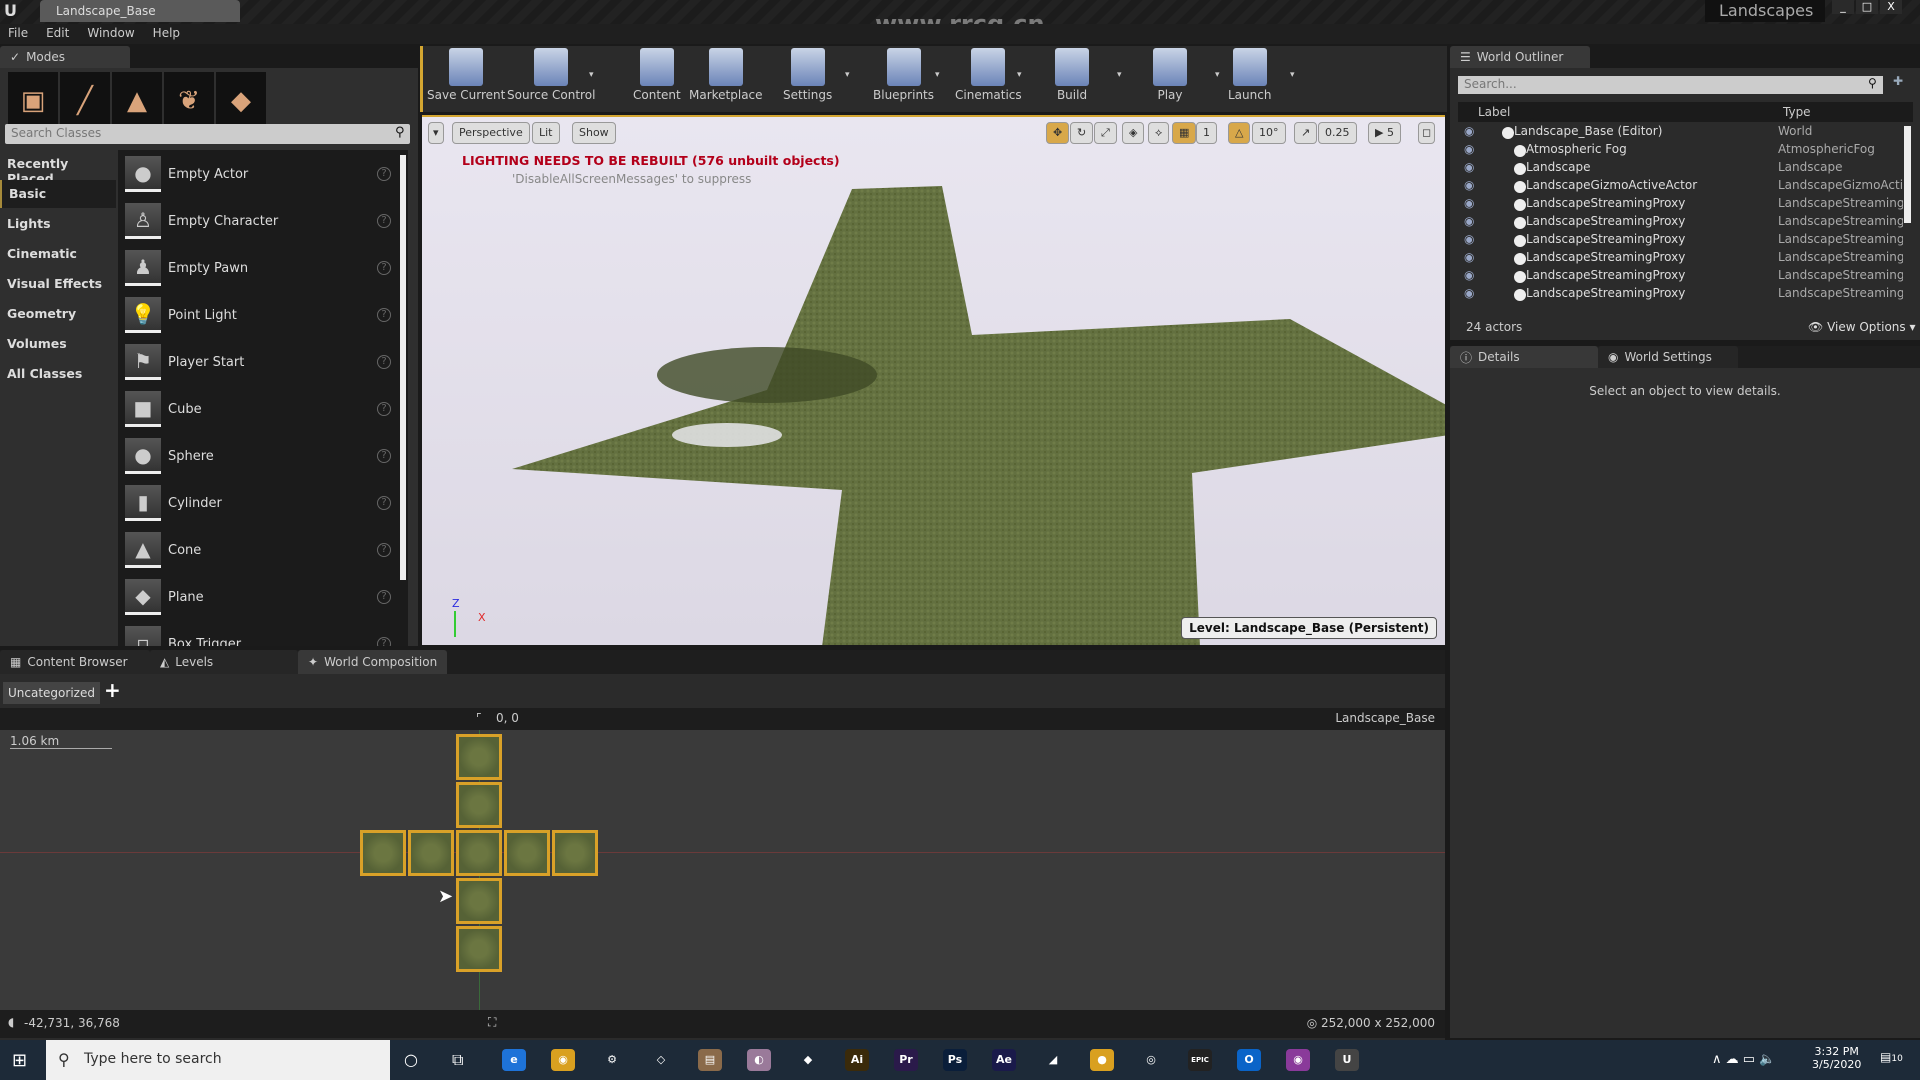  I want to click on tab-modes: ✓ Modes, so click(65, 57).